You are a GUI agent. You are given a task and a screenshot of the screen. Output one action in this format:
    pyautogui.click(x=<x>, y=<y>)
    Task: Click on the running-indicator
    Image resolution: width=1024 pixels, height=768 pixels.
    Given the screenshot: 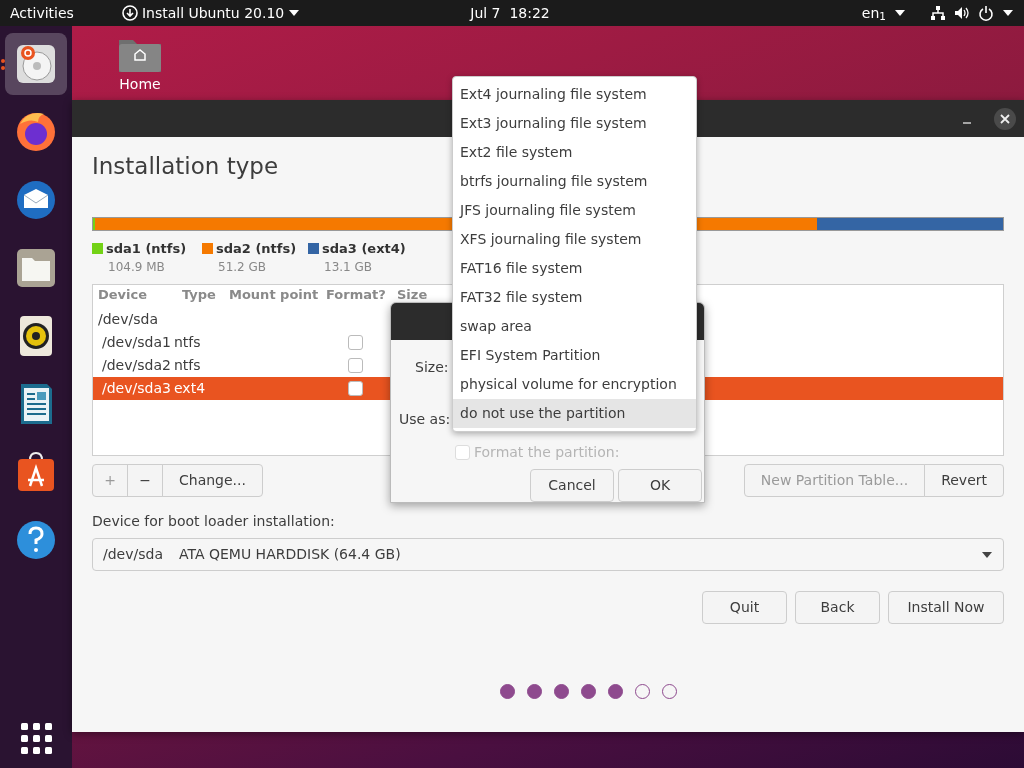 What is the action you would take?
    pyautogui.click(x=3, y=65)
    